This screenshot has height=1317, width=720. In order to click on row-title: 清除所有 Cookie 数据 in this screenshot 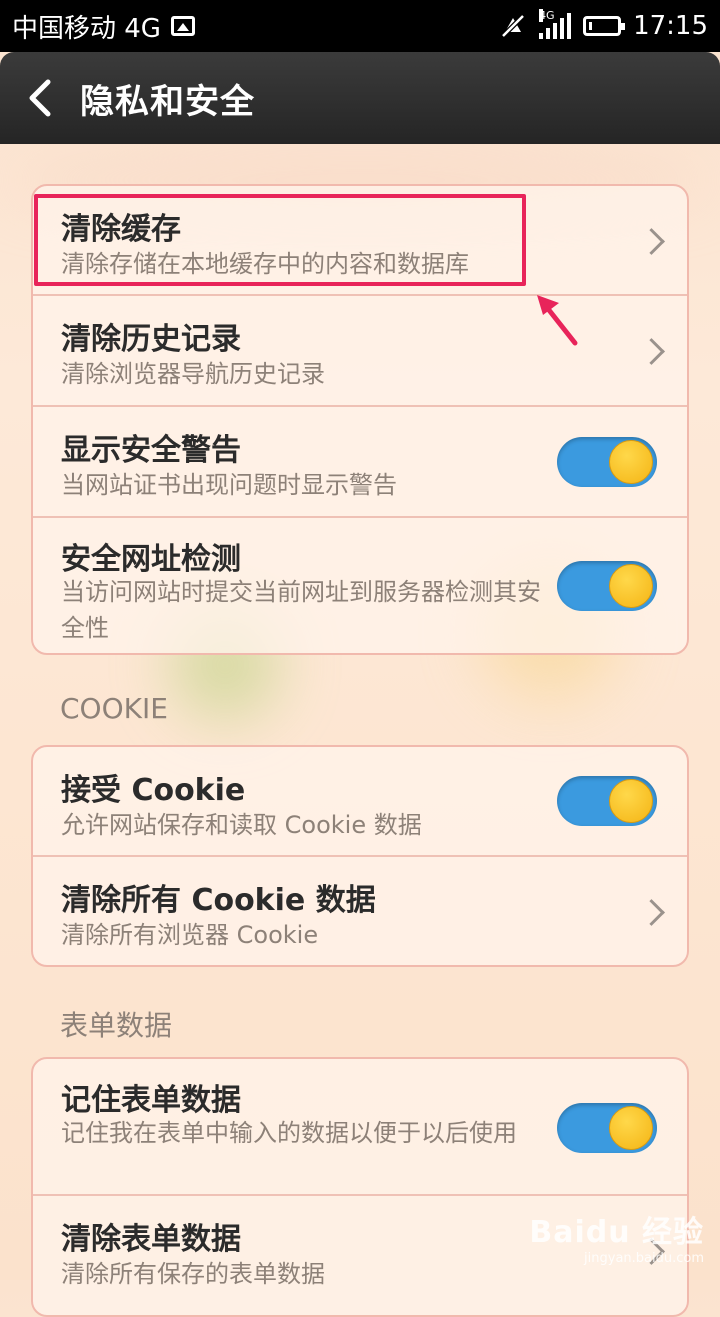, I will do `click(218, 900)`.